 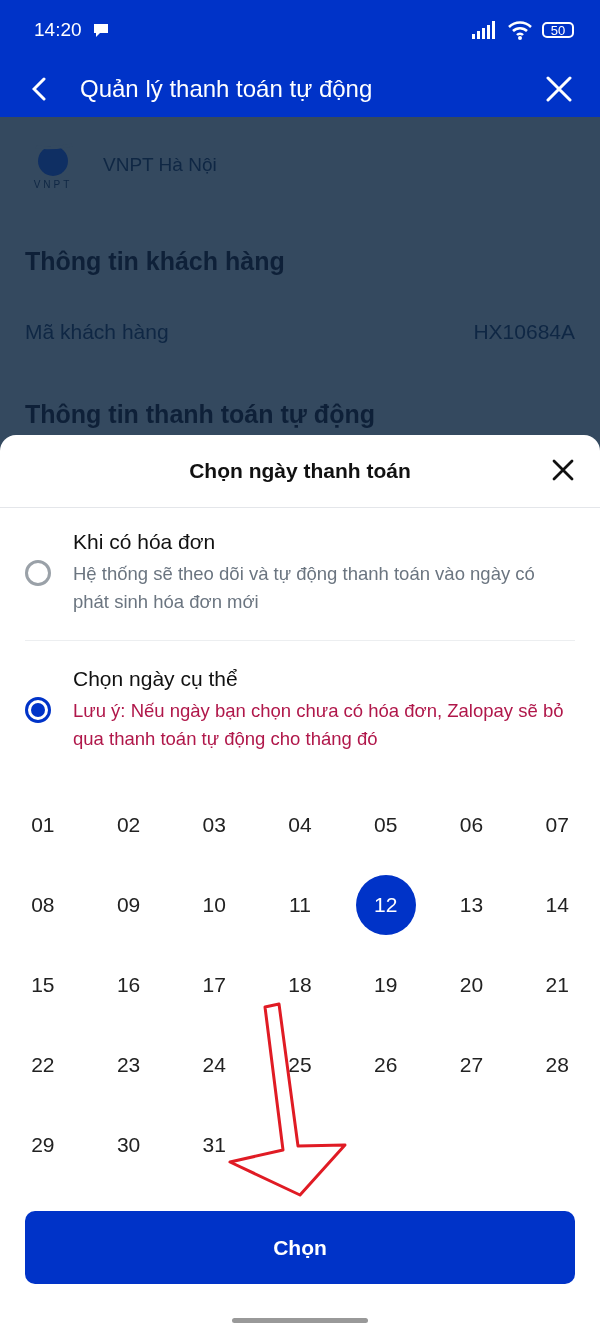 What do you see at coordinates (214, 905) in the screenshot?
I see `day-option: 10` at bounding box center [214, 905].